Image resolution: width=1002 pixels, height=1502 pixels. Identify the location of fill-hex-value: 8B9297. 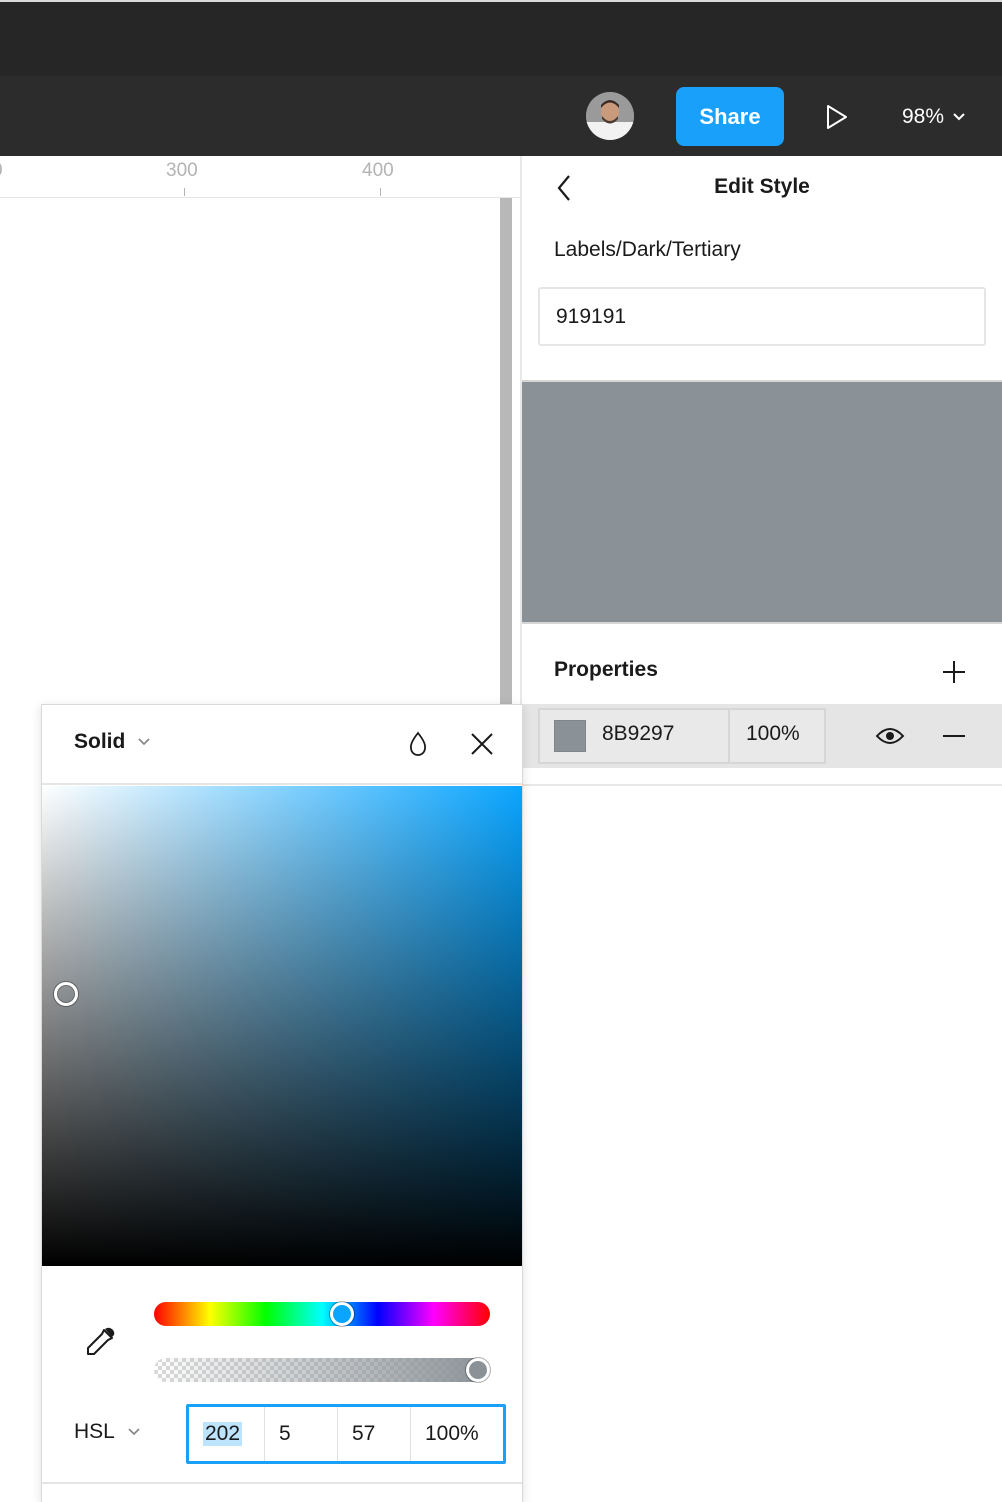
(638, 734).